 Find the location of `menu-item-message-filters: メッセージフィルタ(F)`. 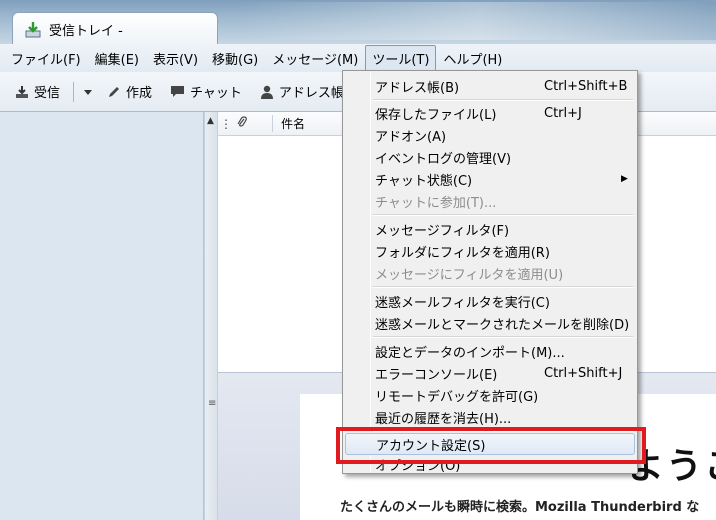

menu-item-message-filters: メッセージフィルタ(F) is located at coordinates (490, 229).